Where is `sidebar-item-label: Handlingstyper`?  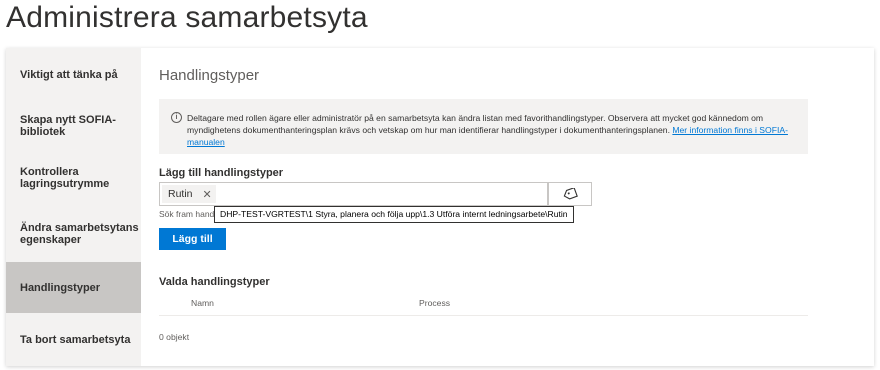
sidebar-item-label: Handlingstyper is located at coordinates (60, 287).